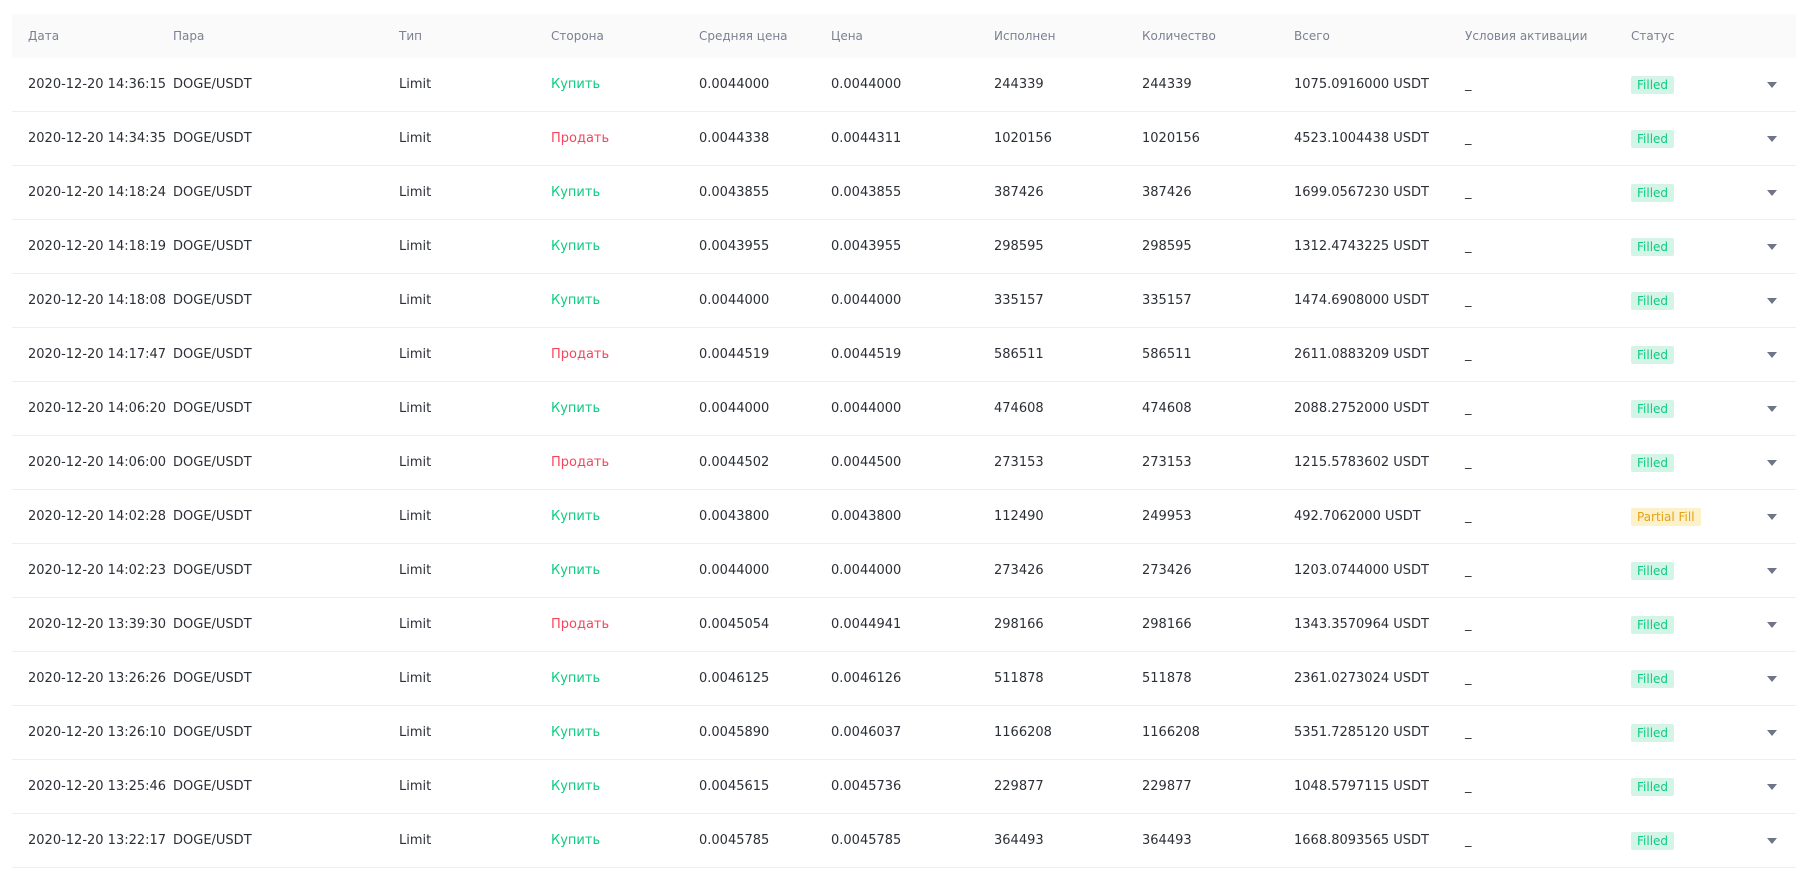 This screenshot has height=888, width=1808. Describe the element at coordinates (866, 246) in the screenshot. I see `order-price: 0.0043955` at that location.